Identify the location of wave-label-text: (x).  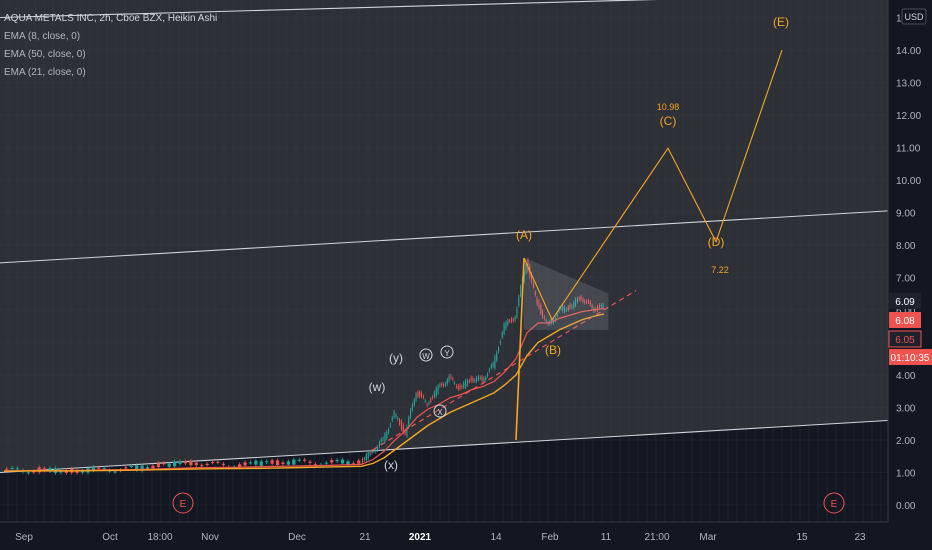
(391, 465).